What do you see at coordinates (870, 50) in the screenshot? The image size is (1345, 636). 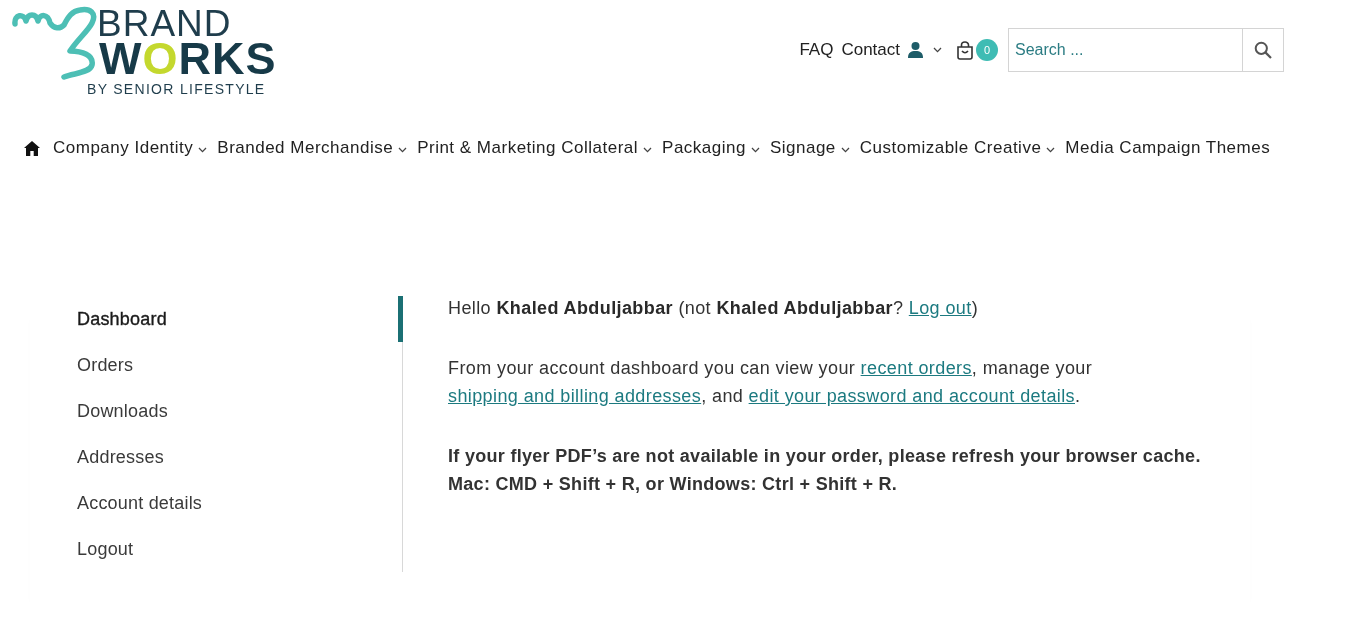 I see `header-link: Contact` at bounding box center [870, 50].